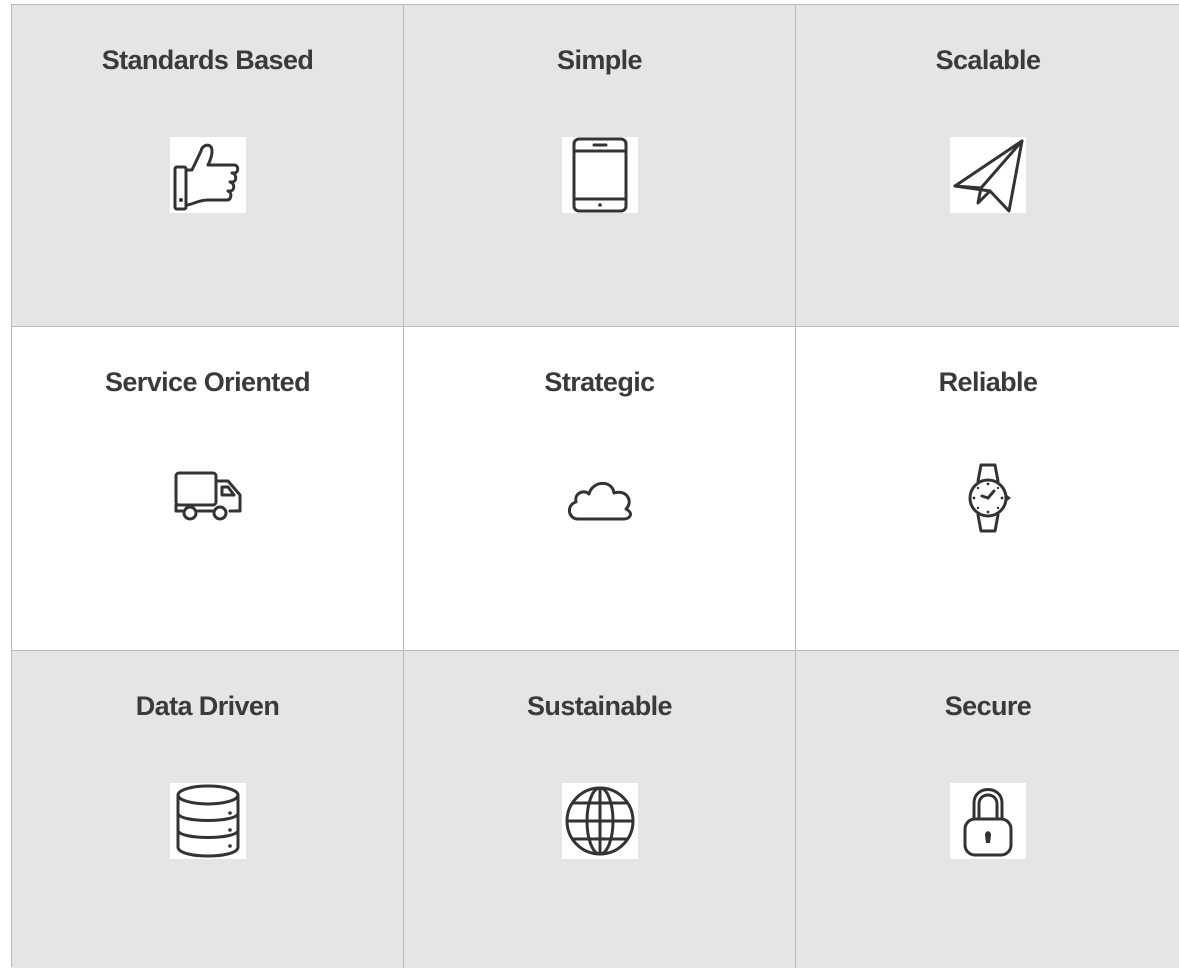 The width and height of the screenshot is (1179, 968). What do you see at coordinates (988, 175) in the screenshot?
I see `paper-plane-icon` at bounding box center [988, 175].